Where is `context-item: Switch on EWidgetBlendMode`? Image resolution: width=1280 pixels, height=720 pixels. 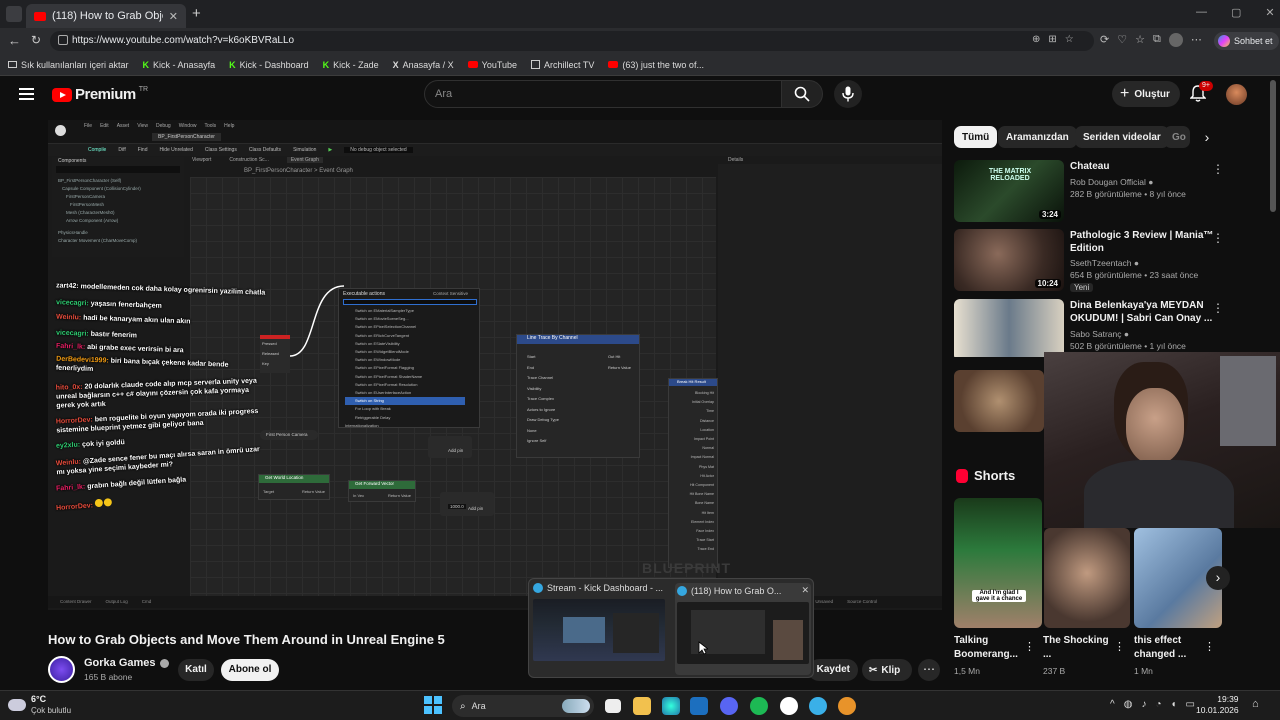
context-item: Switch on EWidgetBlendMode is located at coordinates (410, 352).